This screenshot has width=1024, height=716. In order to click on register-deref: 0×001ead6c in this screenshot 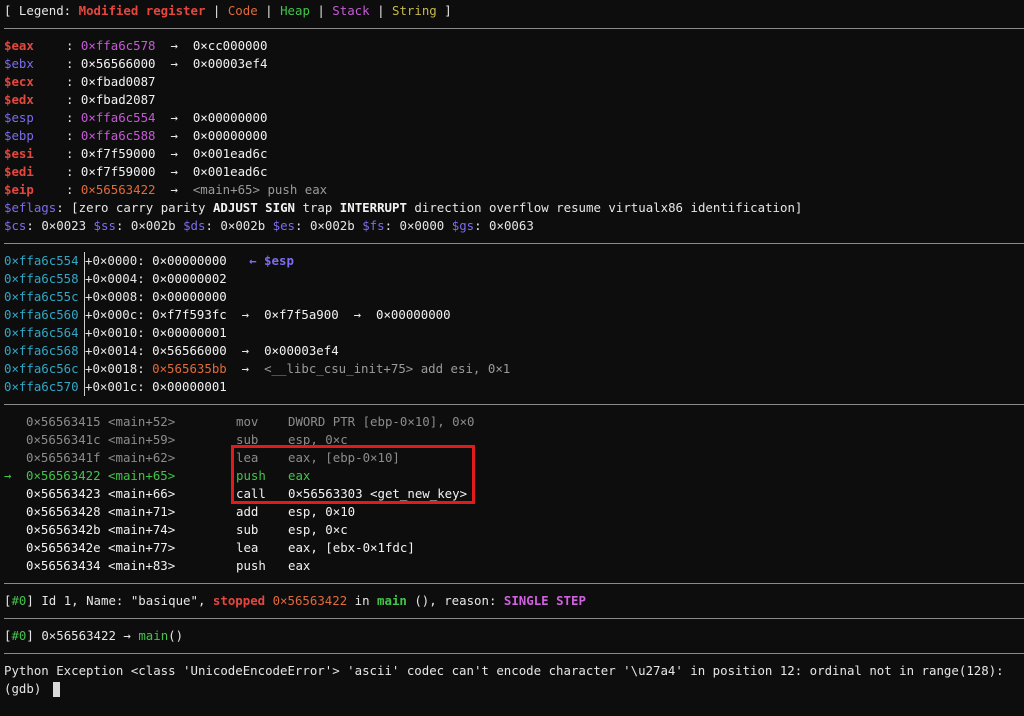, I will do `click(230, 171)`.